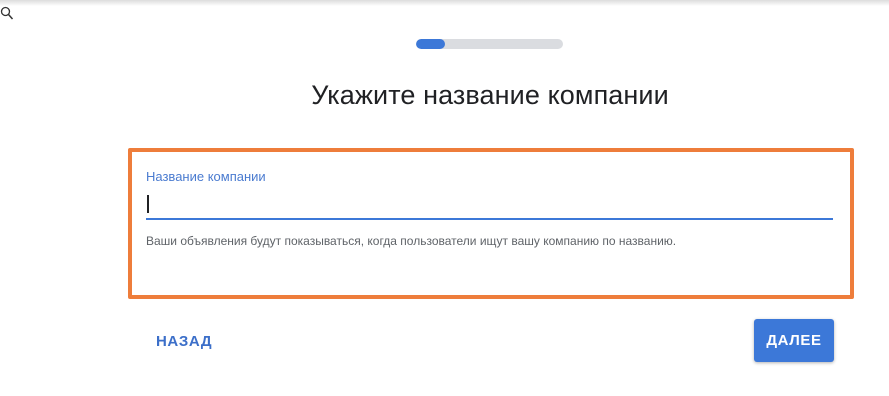 The width and height of the screenshot is (889, 396). Describe the element at coordinates (490, 95) in the screenshot. I see `page-title: Укажите название компании` at that location.